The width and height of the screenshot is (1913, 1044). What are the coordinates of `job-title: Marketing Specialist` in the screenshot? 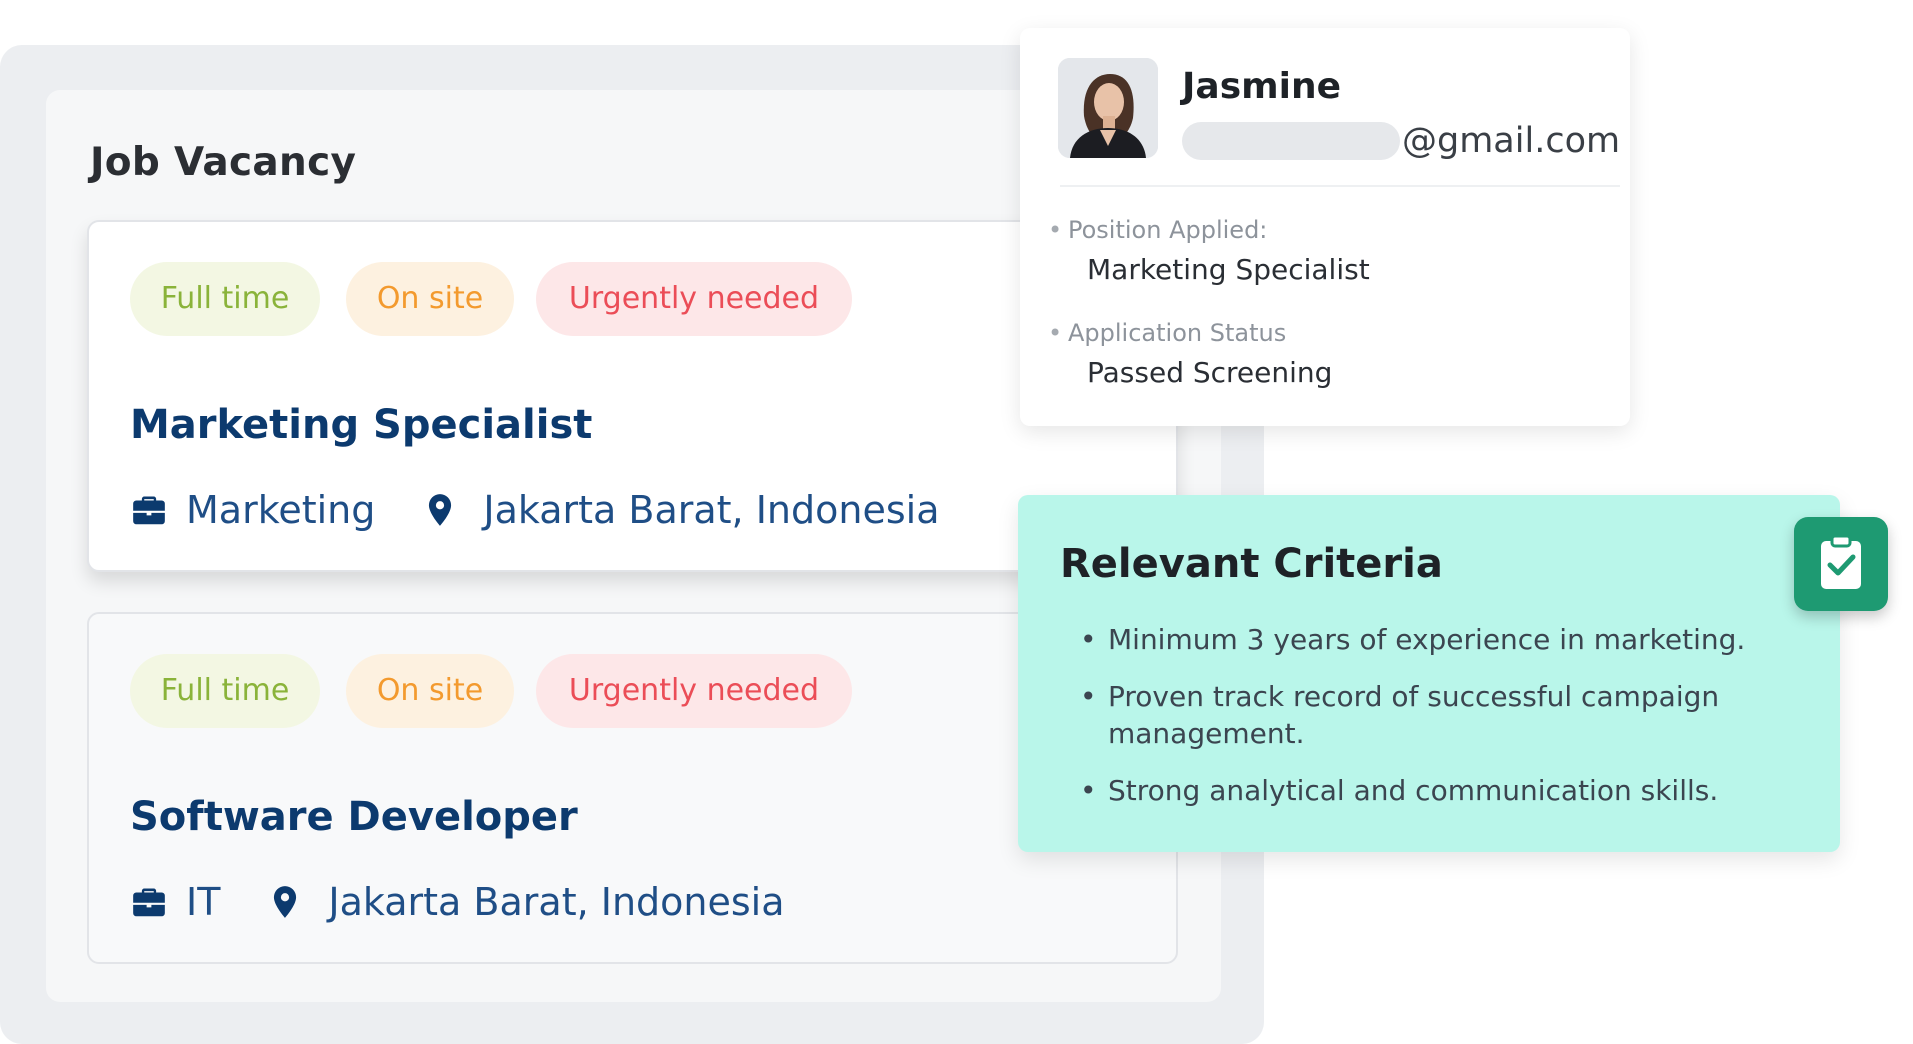 It's located at (361, 425).